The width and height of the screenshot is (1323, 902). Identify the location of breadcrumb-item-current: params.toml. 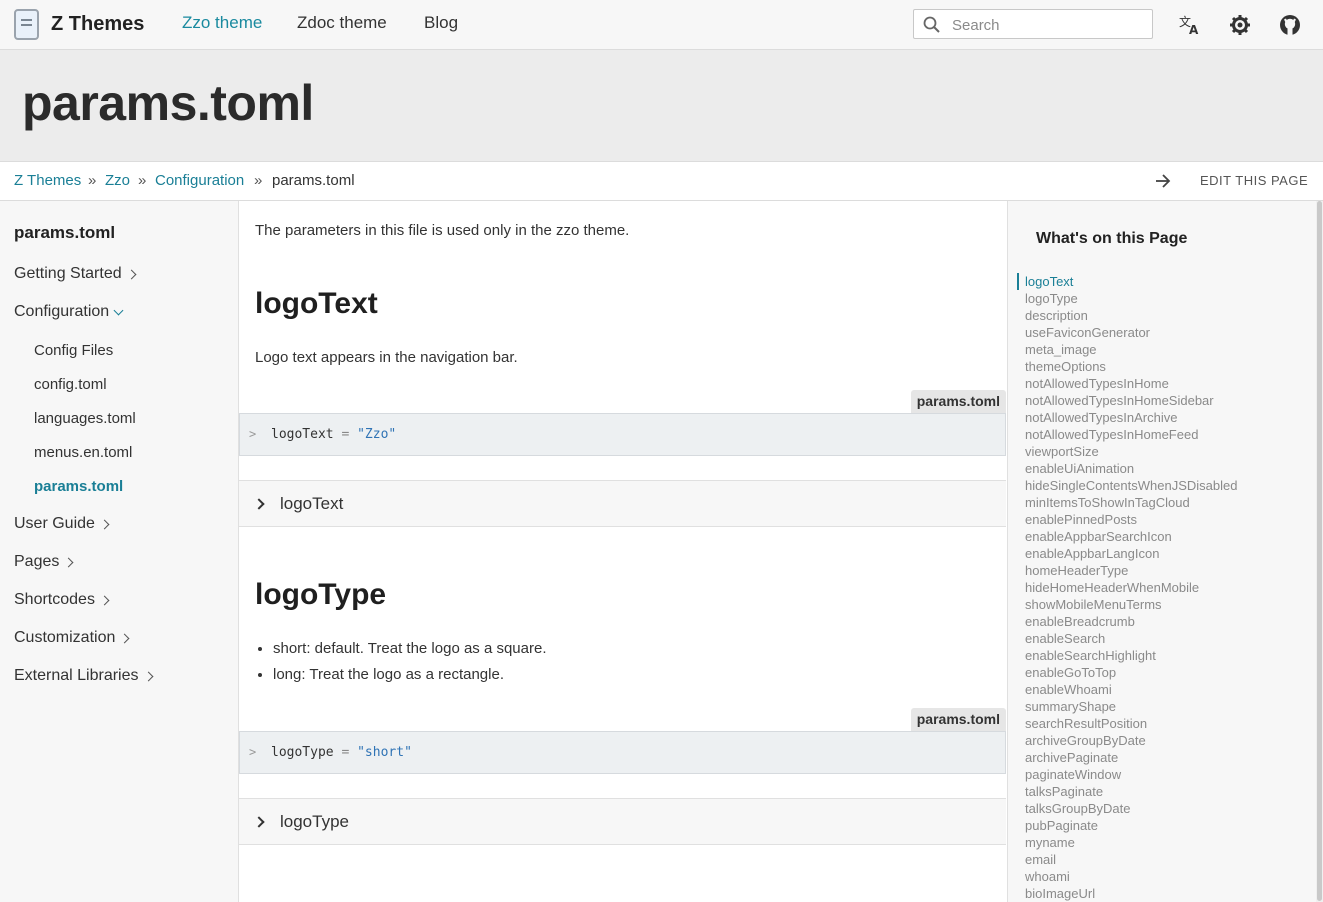
(313, 180).